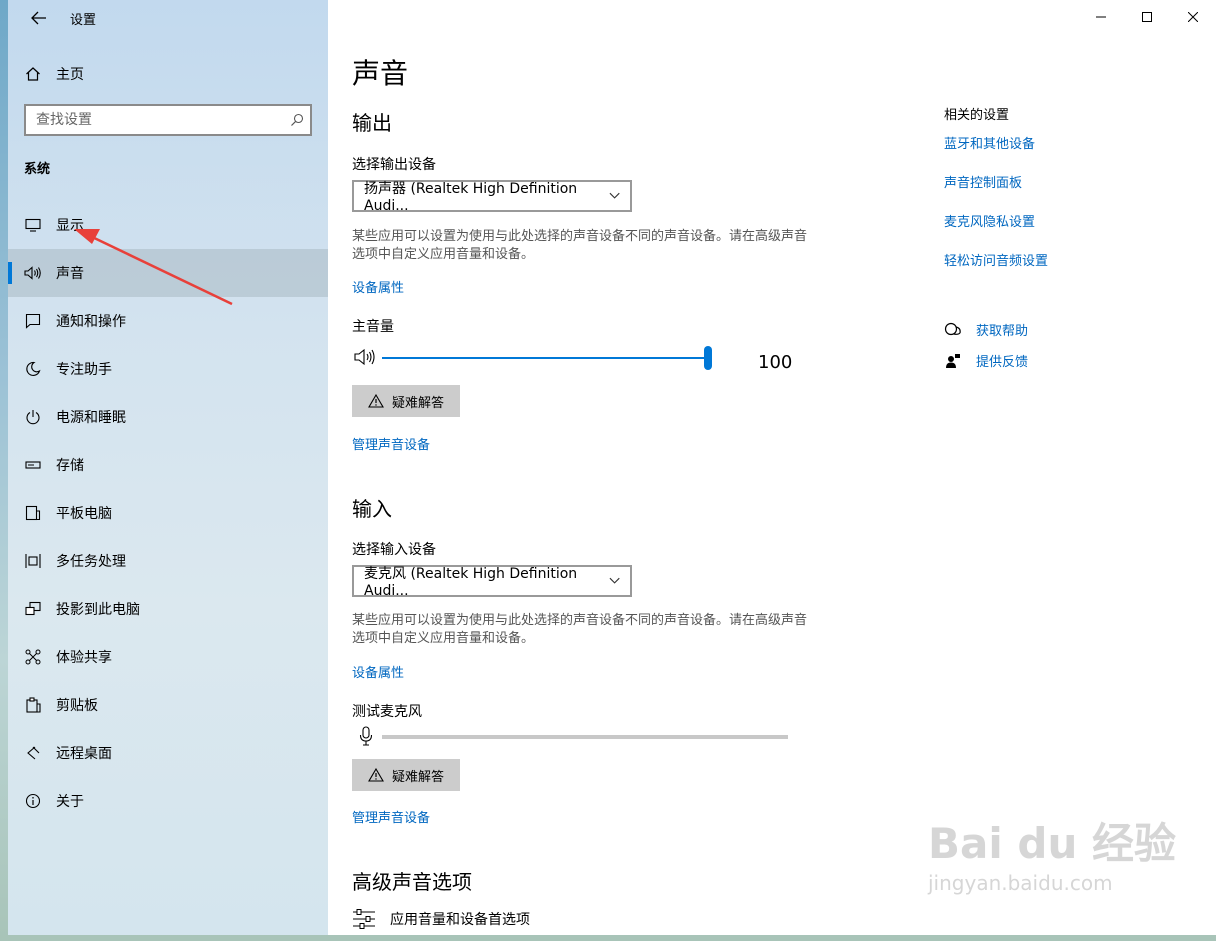 The width and height of the screenshot is (1216, 941). Describe the element at coordinates (1002, 362) in the screenshot. I see `feedback-label: 提供反馈` at that location.